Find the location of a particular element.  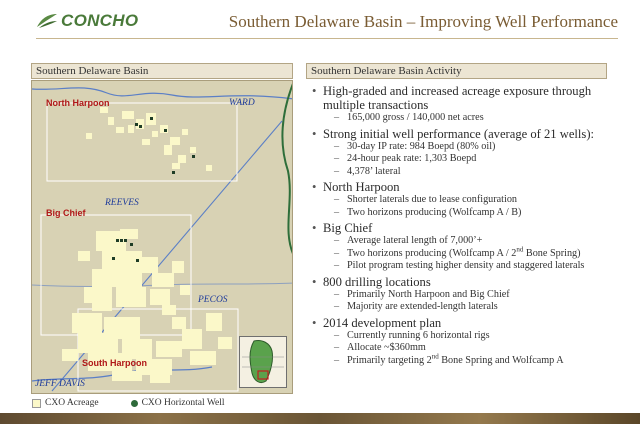

sub-bullet: 24-hour peak rate: 1,303 Boepd is located at coordinates (462, 159).